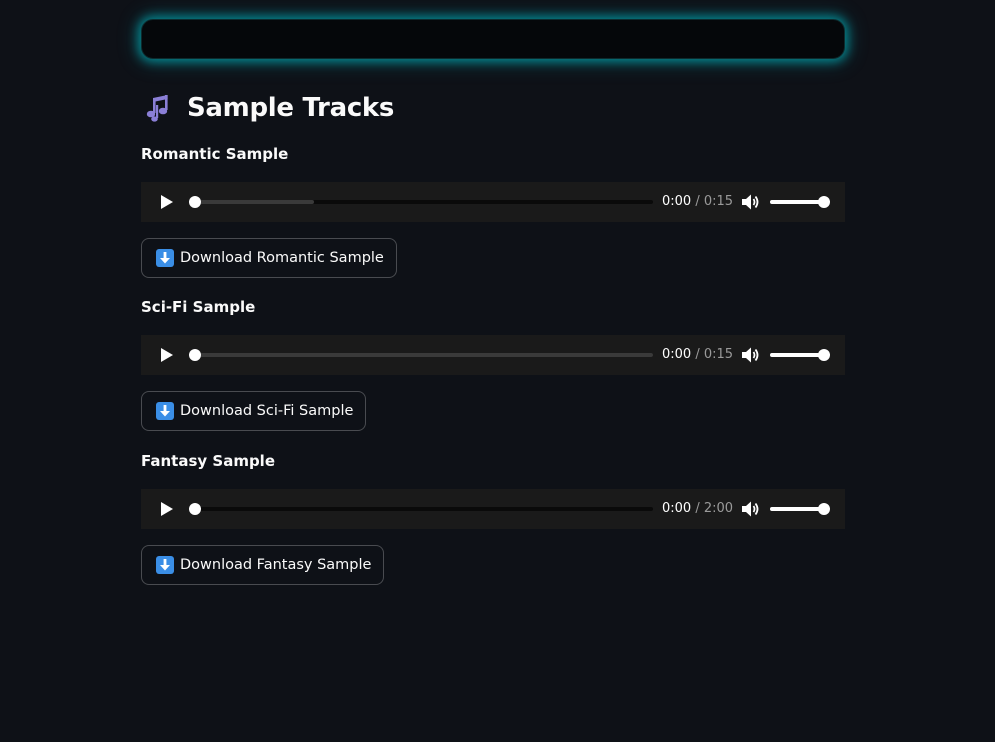  What do you see at coordinates (267, 411) in the screenshot?
I see `download-button-label: Download Sci-Fi Sample` at bounding box center [267, 411].